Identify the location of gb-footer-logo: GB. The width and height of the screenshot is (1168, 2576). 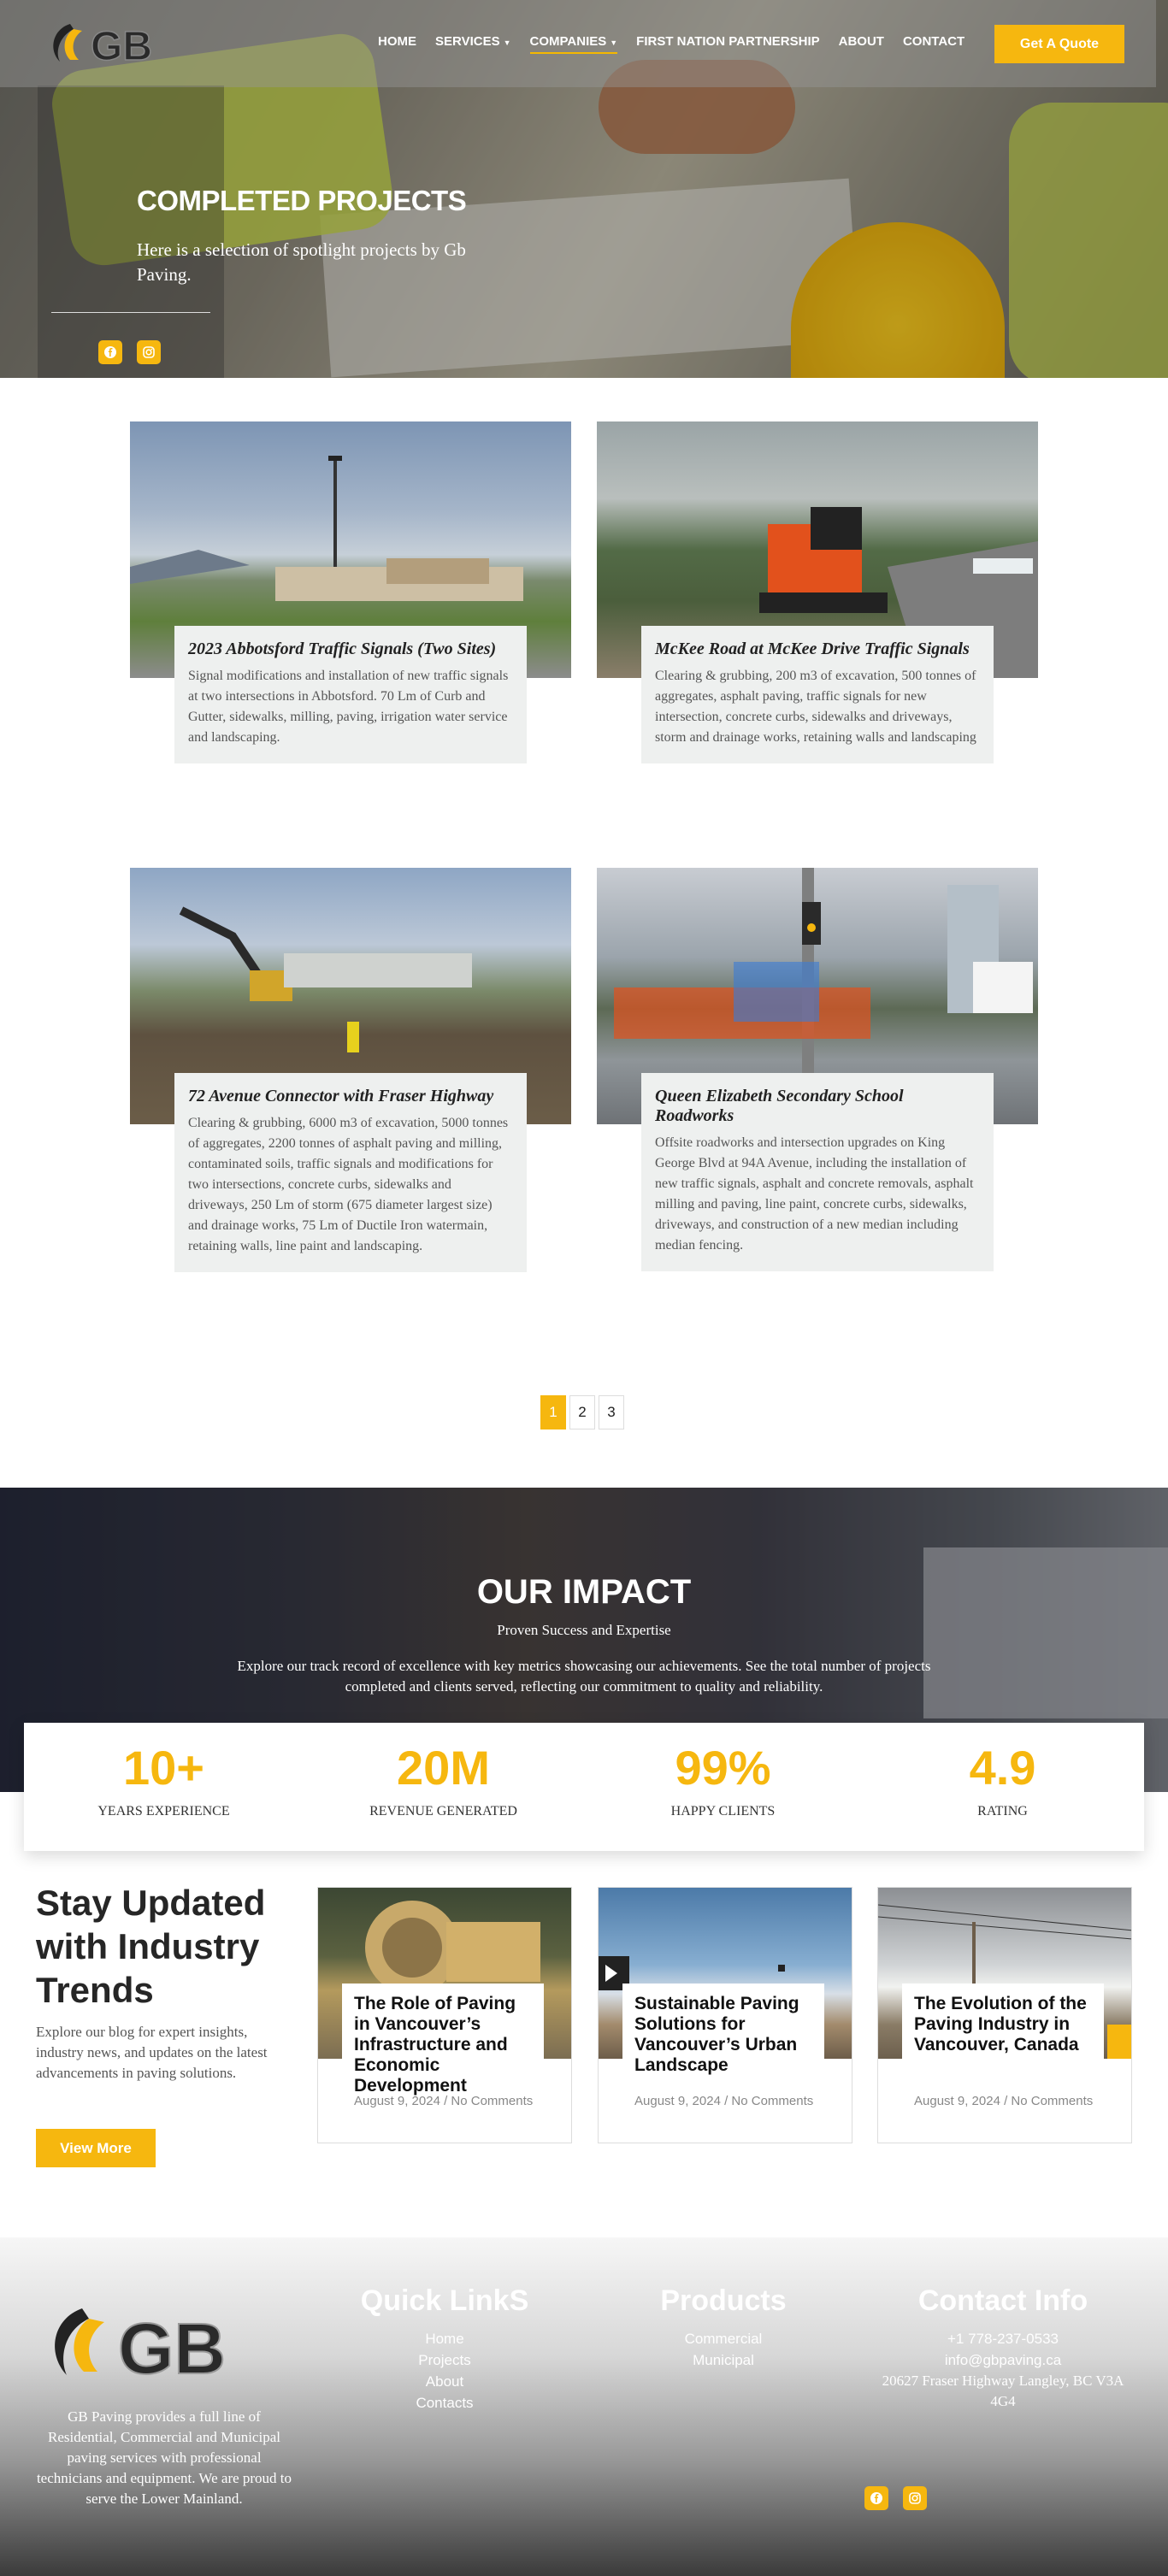
(166, 2343).